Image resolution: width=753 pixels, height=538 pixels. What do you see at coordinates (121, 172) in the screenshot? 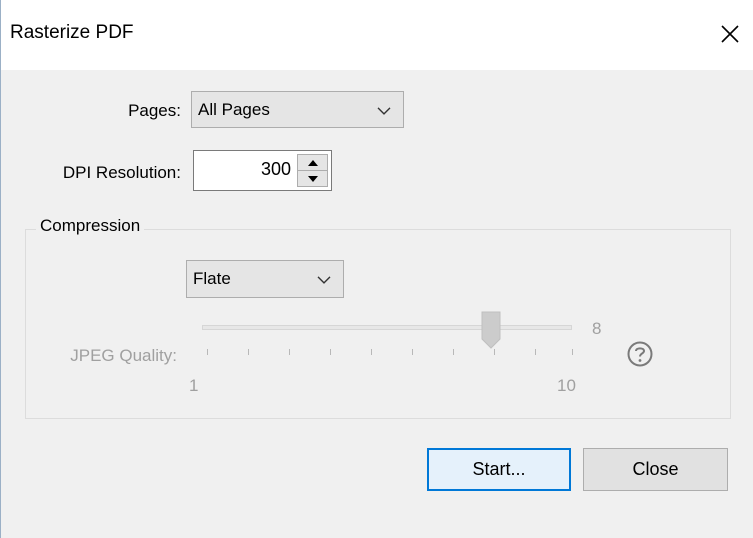
I see `dpi-label: DPI Resolution:` at bounding box center [121, 172].